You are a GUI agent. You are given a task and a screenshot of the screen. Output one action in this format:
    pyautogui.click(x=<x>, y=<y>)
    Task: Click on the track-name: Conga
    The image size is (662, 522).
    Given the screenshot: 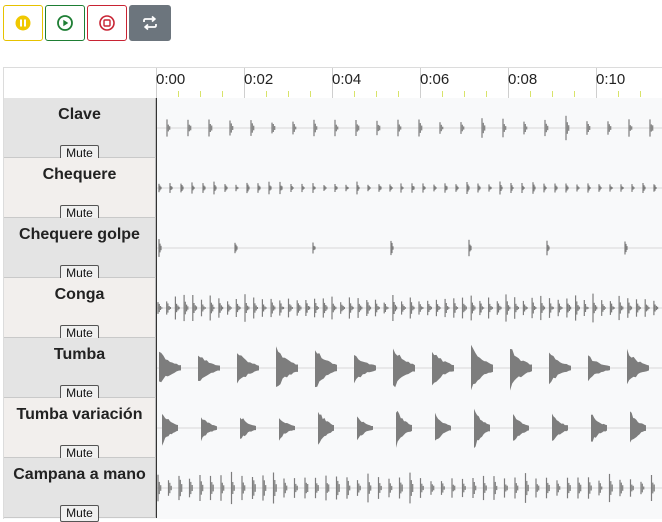 What is the action you would take?
    pyautogui.click(x=79, y=294)
    